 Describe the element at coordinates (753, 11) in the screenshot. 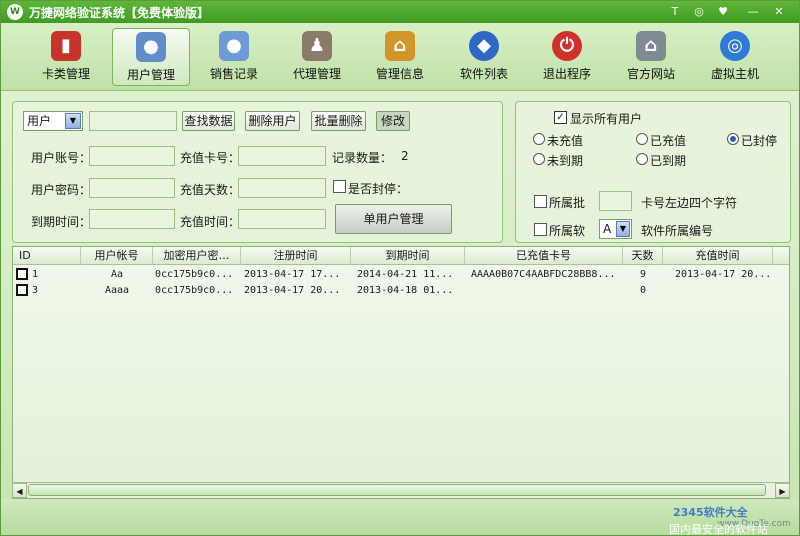

I see `minimize-button: —` at that location.